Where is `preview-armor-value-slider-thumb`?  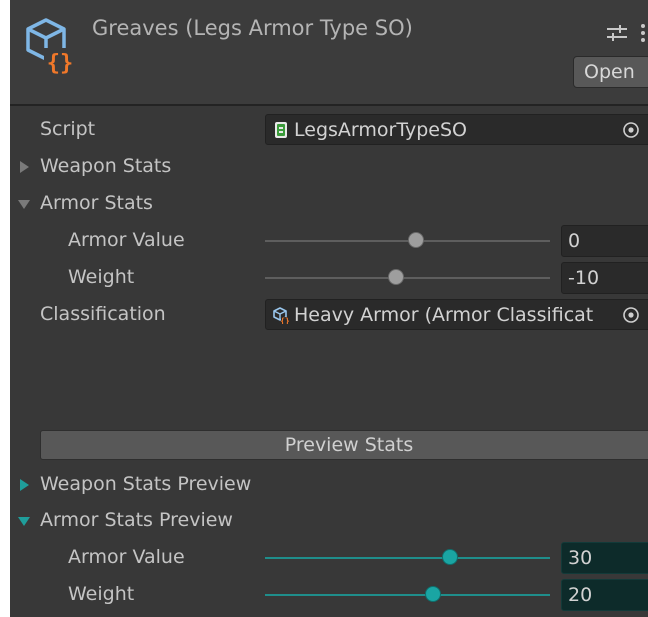 preview-armor-value-slider-thumb is located at coordinates (450, 557).